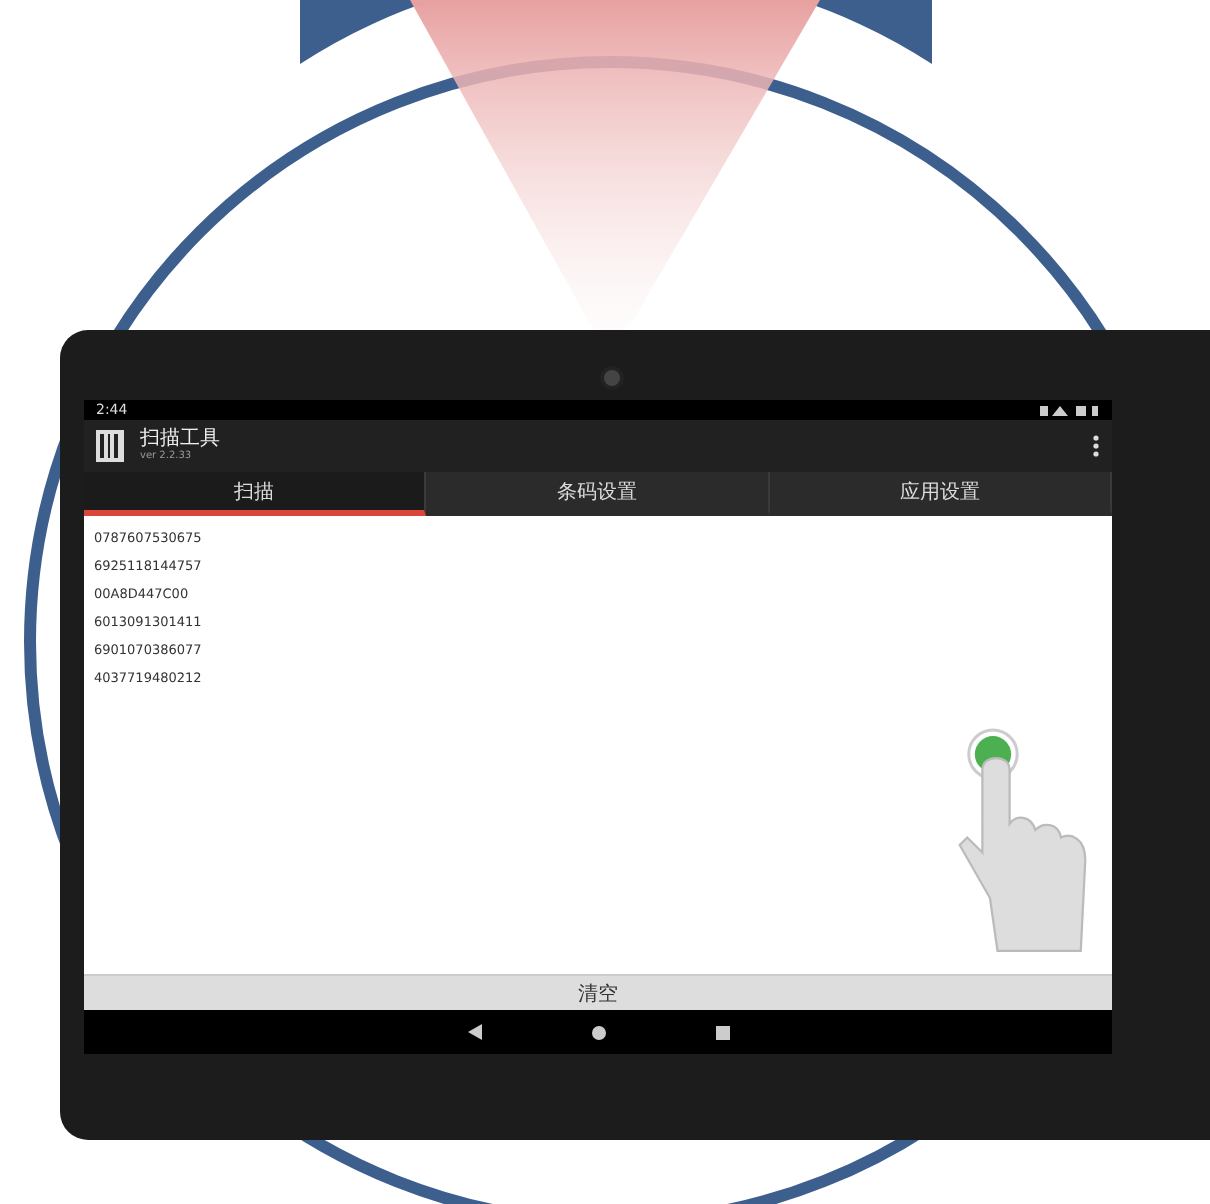 This screenshot has width=1210, height=1204. I want to click on clear-button: 清空, so click(598, 992).